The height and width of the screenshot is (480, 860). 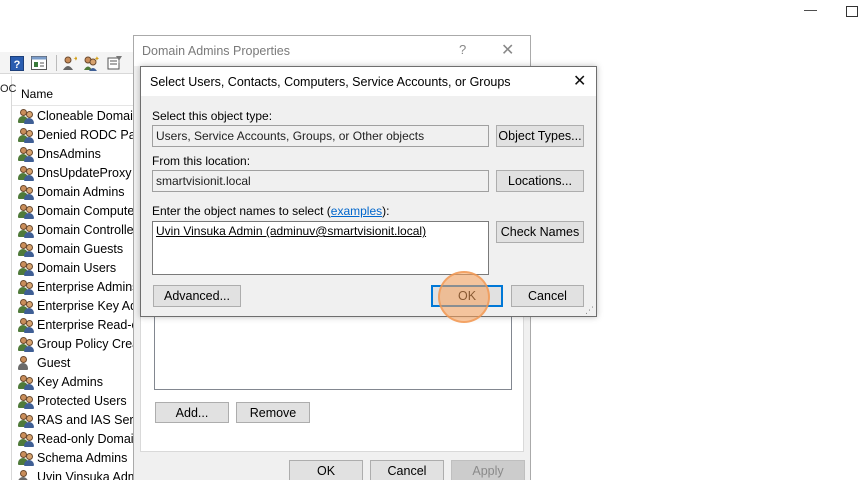 What do you see at coordinates (326, 470) in the screenshot?
I see `properties-ok-button: OK` at bounding box center [326, 470].